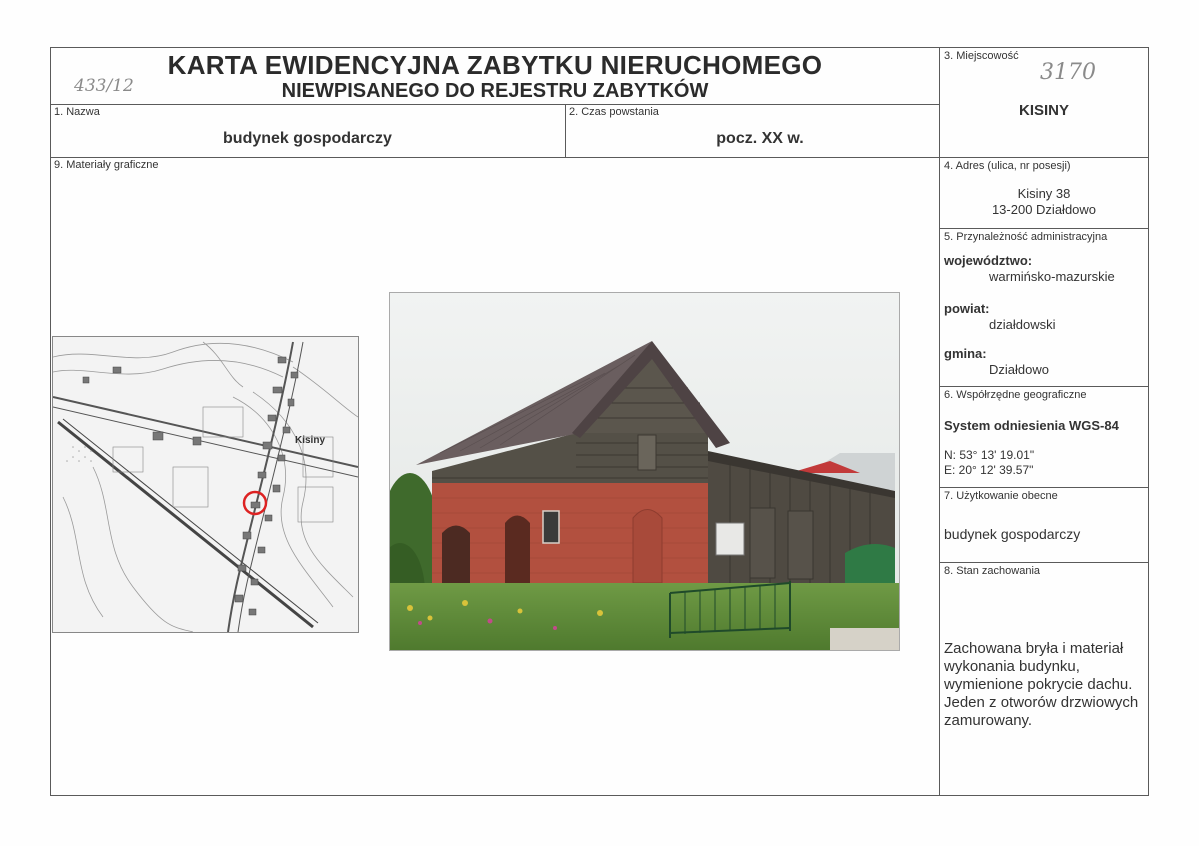  What do you see at coordinates (1012, 534) in the screenshot?
I see `usage-value: budynek gospodarczy` at bounding box center [1012, 534].